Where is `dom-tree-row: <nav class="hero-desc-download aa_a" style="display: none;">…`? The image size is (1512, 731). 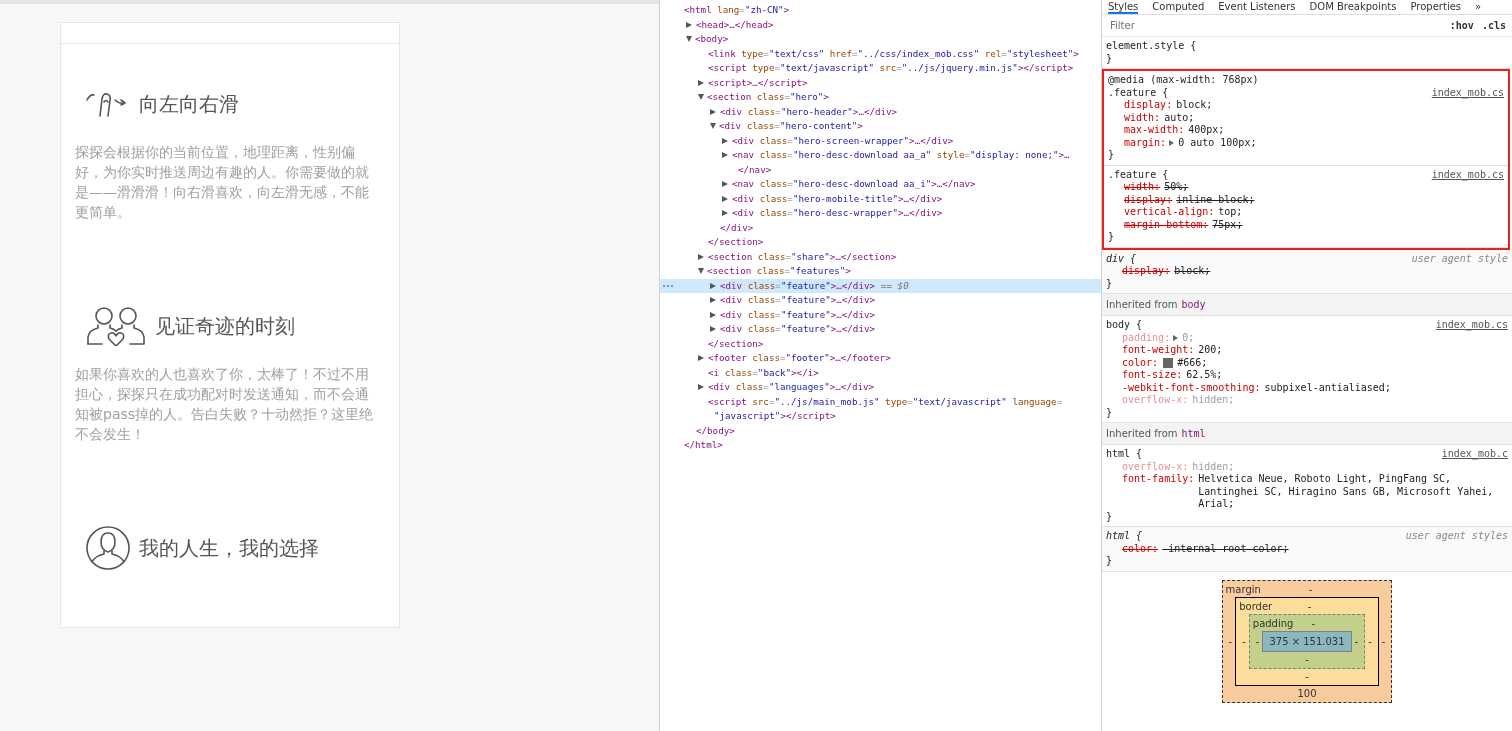 dom-tree-row: <nav class="hero-desc-download aa_a" style="display: none;">… is located at coordinates (880, 155).